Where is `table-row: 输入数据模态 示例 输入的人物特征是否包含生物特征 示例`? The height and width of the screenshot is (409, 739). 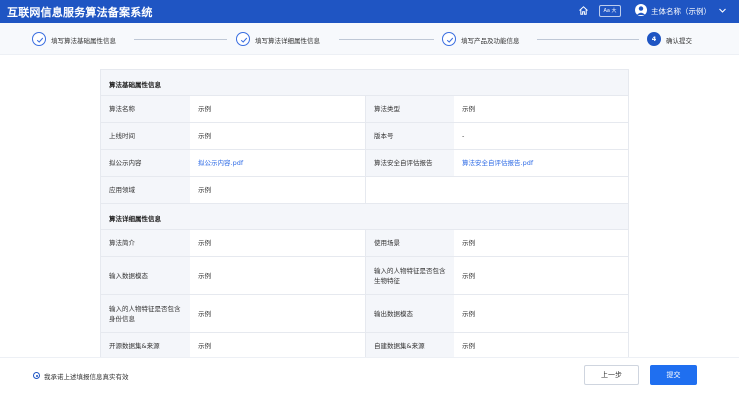 table-row: 输入数据模态 示例 输入的人物特征是否包含生物特征 示例 is located at coordinates (364, 276).